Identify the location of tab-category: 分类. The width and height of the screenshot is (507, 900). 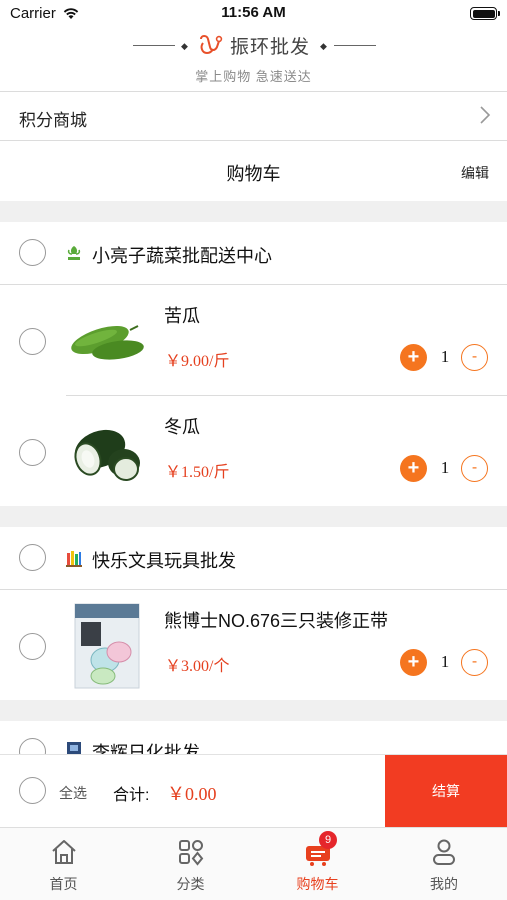
(190, 864).